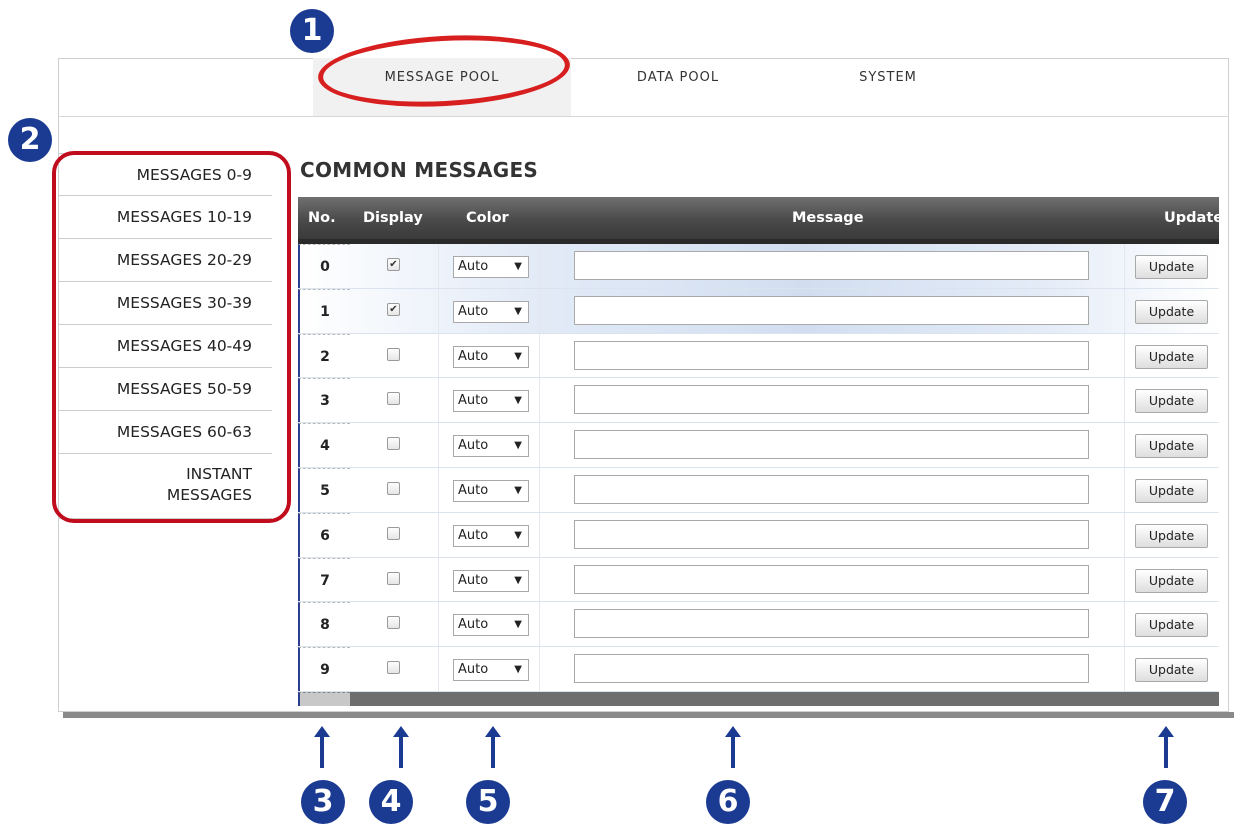 This screenshot has height=831, width=1235. I want to click on column-header-display: Display, so click(393, 218).